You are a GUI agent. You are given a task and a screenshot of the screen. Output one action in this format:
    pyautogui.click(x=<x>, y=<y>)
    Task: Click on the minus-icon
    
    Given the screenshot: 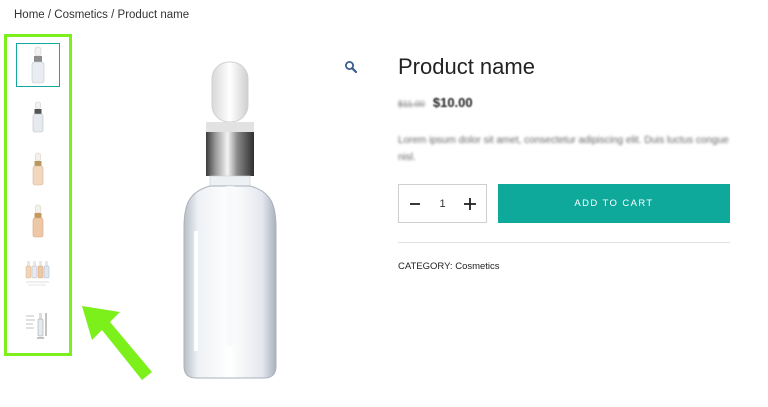 What is the action you would take?
    pyautogui.click(x=415, y=203)
    